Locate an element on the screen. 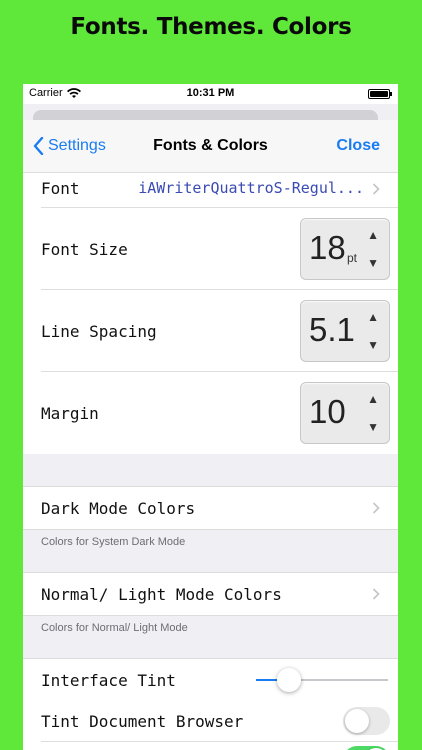  light-mode-colors-row: Normal/ Light Mode Colors is located at coordinates (210, 594).